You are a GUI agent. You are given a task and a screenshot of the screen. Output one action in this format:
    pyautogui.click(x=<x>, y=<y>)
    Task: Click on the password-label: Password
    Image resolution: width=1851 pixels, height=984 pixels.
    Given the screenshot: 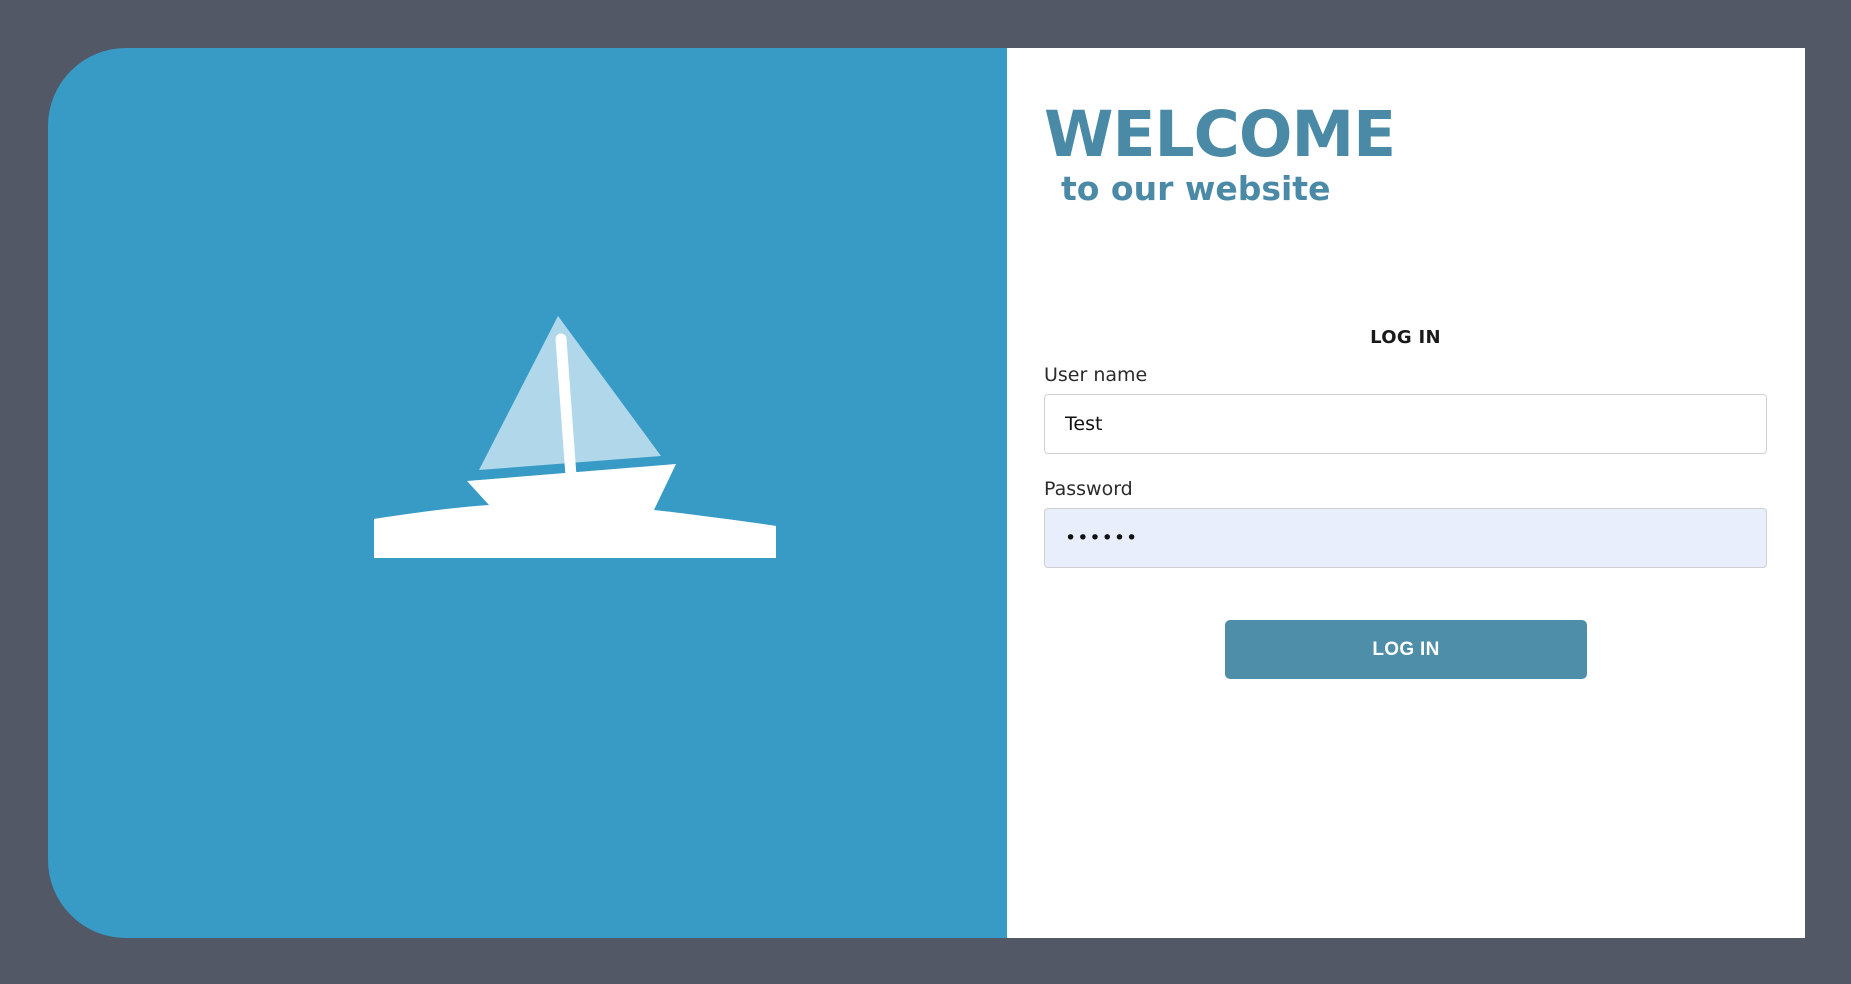 What is the action you would take?
    pyautogui.click(x=1088, y=489)
    